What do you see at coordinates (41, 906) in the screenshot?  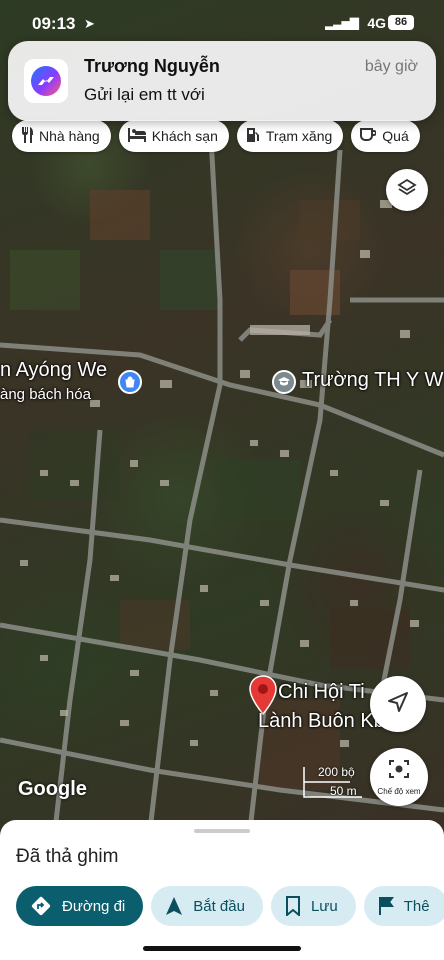 I see `directions-icon` at bounding box center [41, 906].